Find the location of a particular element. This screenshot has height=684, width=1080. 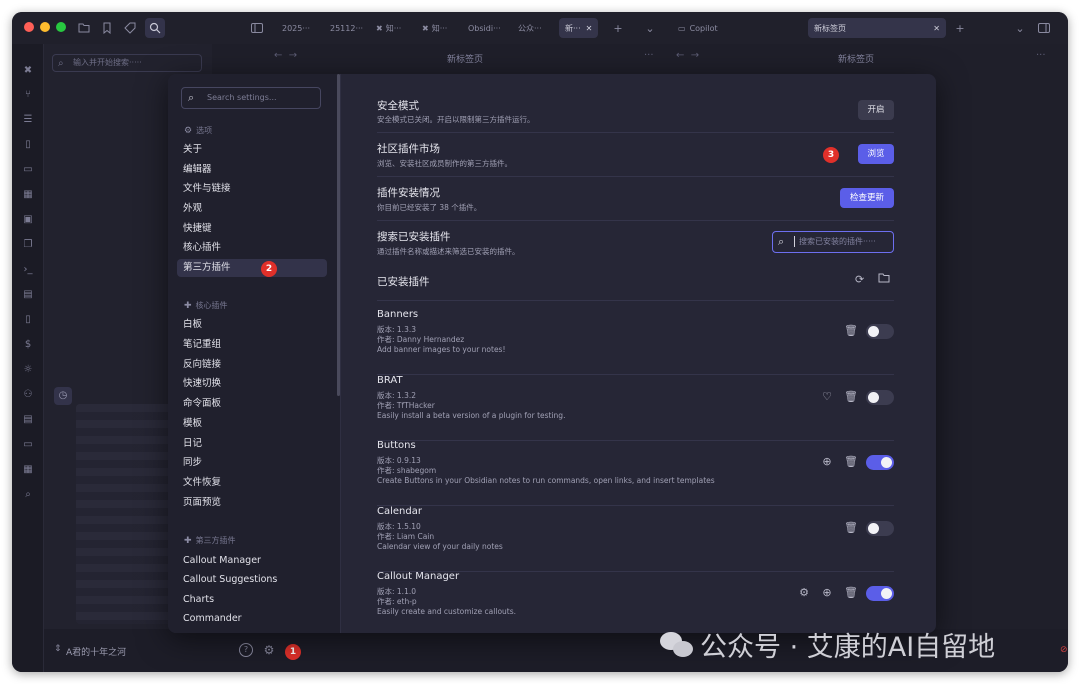

help-icon: ? is located at coordinates (246, 650).